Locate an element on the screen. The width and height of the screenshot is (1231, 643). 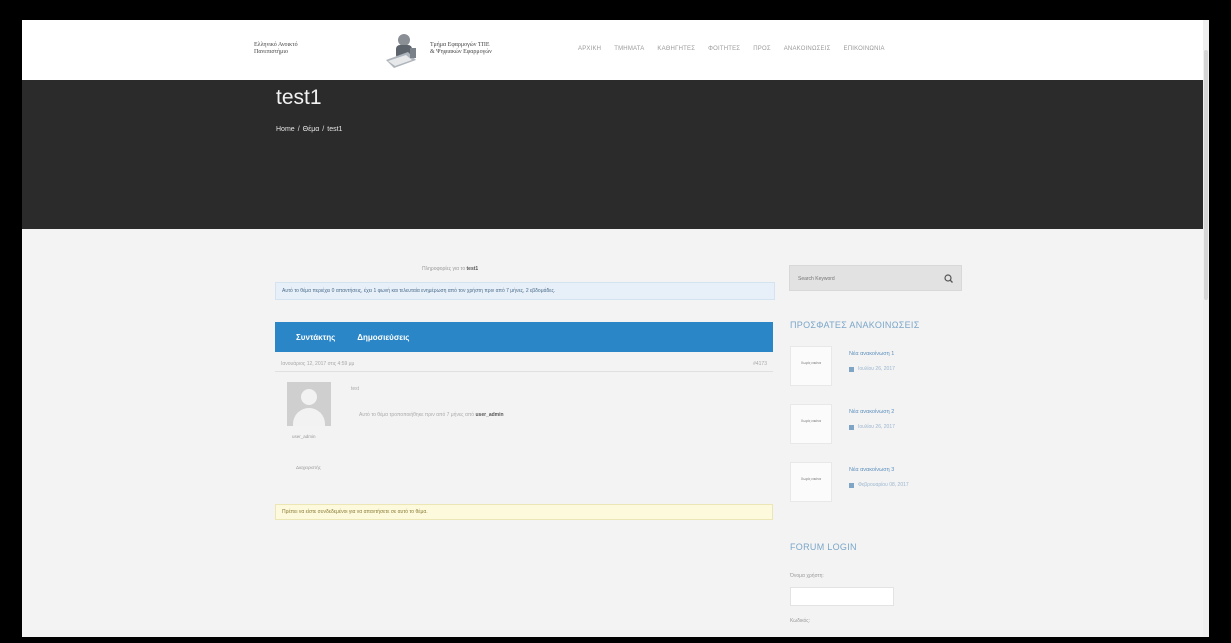
logo-left-line1: Ελληνικό Ανοικτό is located at coordinates (276, 45).